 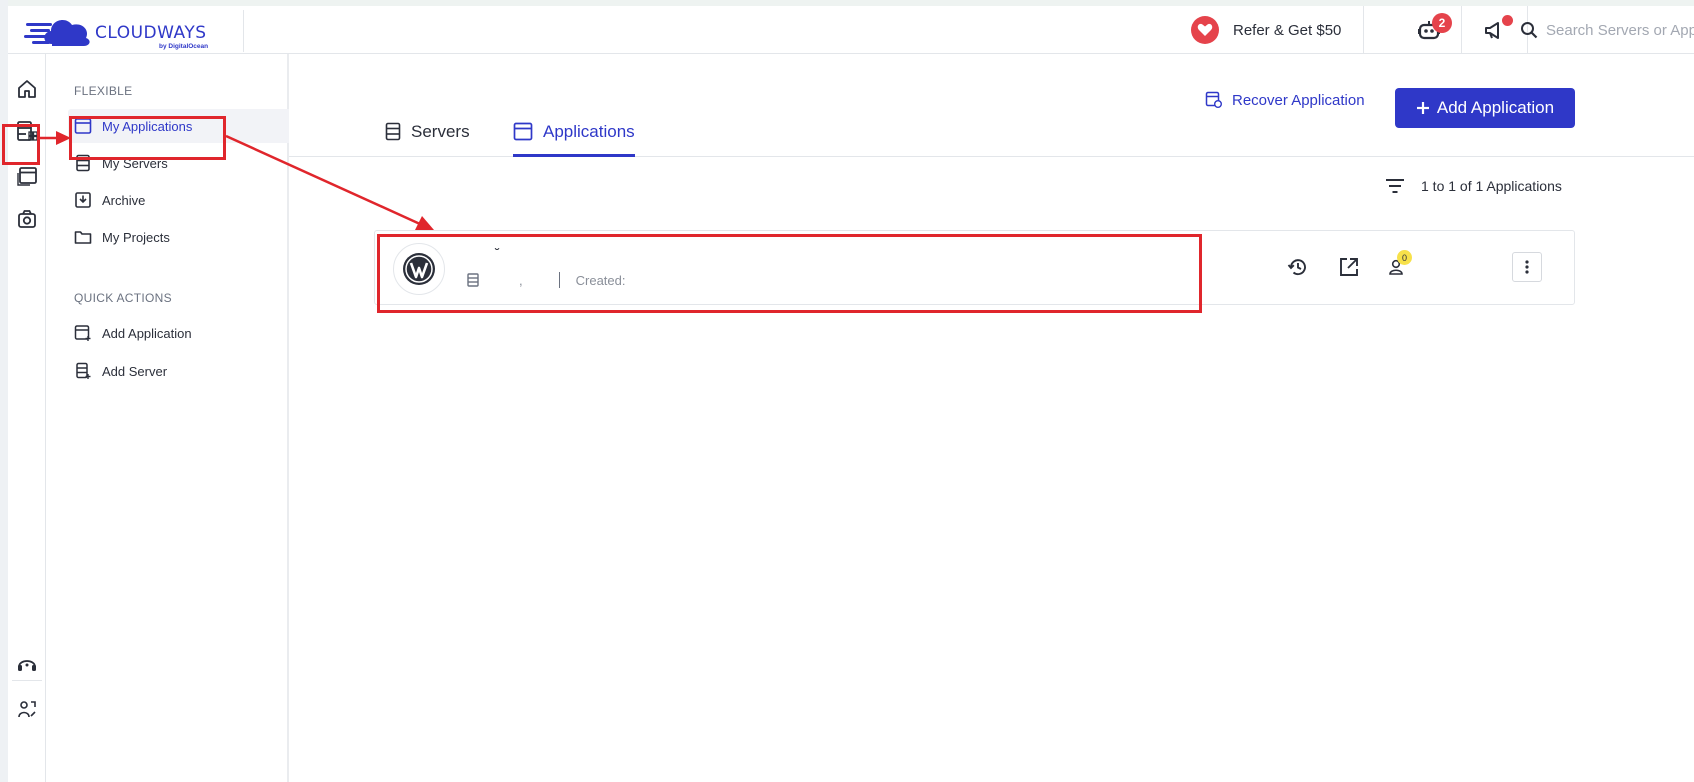 I want to click on rail-addons, so click(x=27, y=219).